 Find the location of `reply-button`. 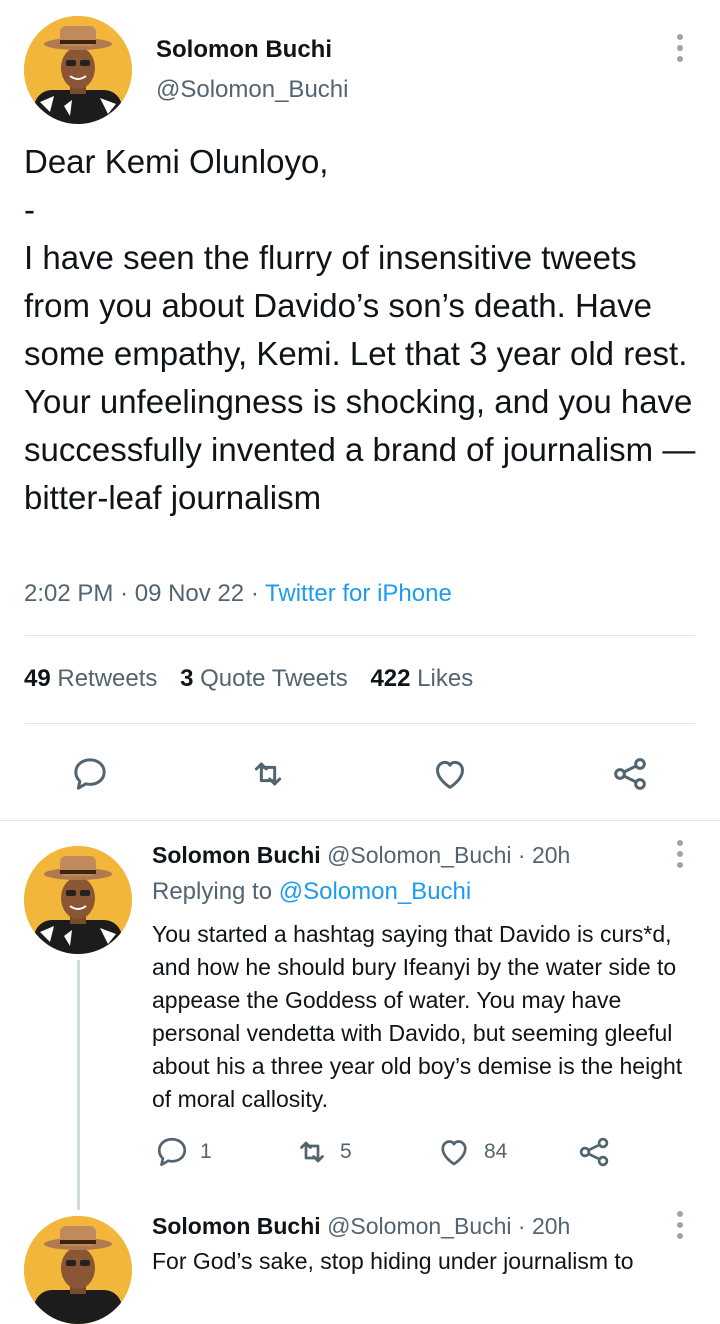

reply-button is located at coordinates (90, 774).